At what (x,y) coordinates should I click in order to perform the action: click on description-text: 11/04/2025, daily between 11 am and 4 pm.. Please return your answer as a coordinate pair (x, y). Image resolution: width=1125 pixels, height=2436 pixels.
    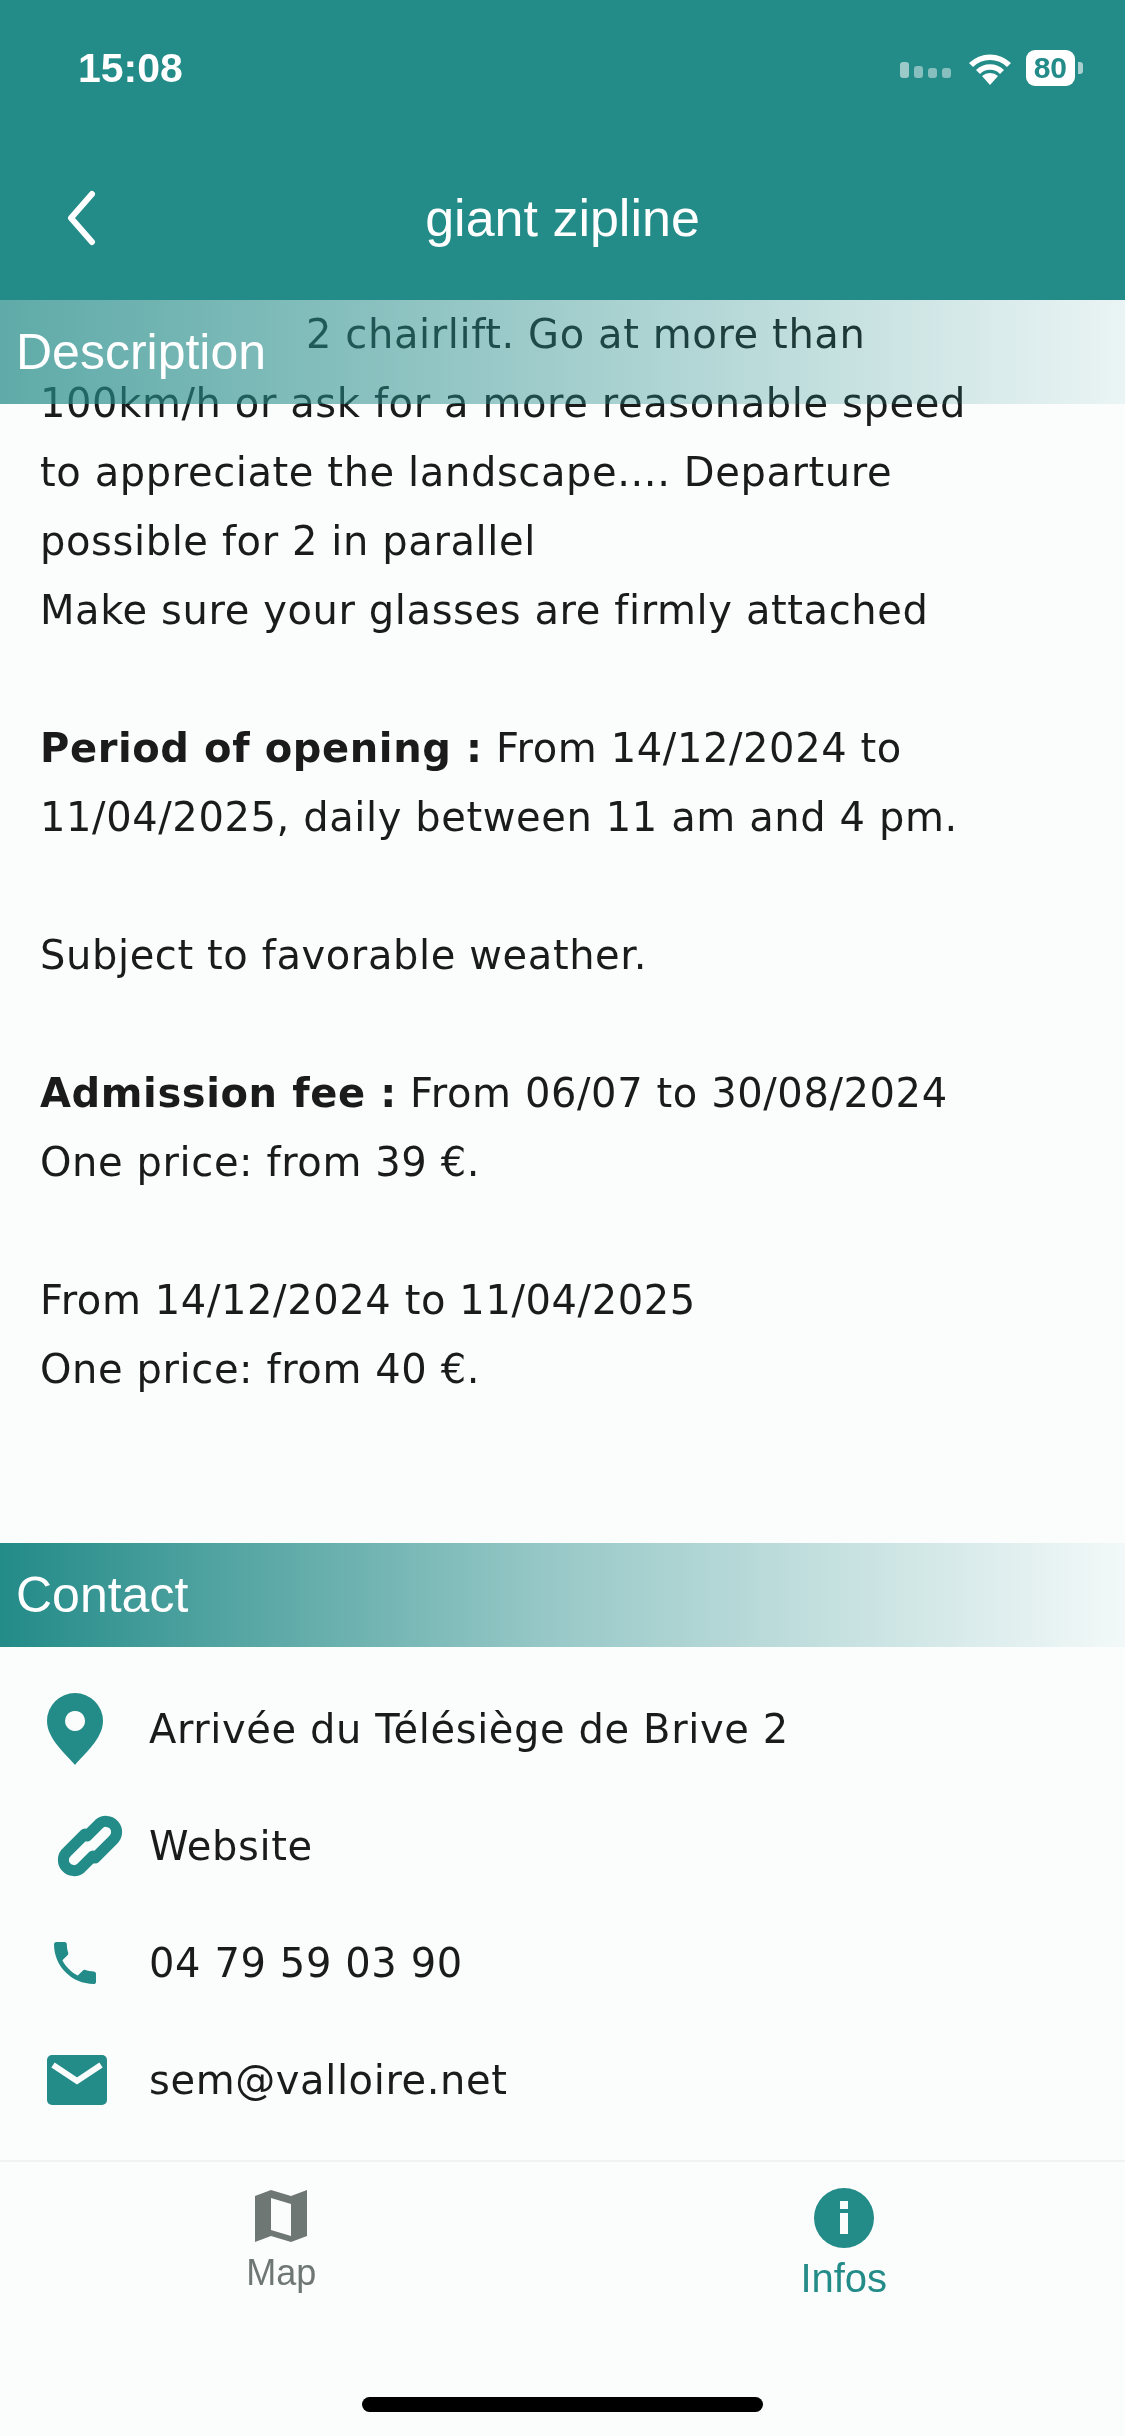
    Looking at the image, I should click on (499, 817).